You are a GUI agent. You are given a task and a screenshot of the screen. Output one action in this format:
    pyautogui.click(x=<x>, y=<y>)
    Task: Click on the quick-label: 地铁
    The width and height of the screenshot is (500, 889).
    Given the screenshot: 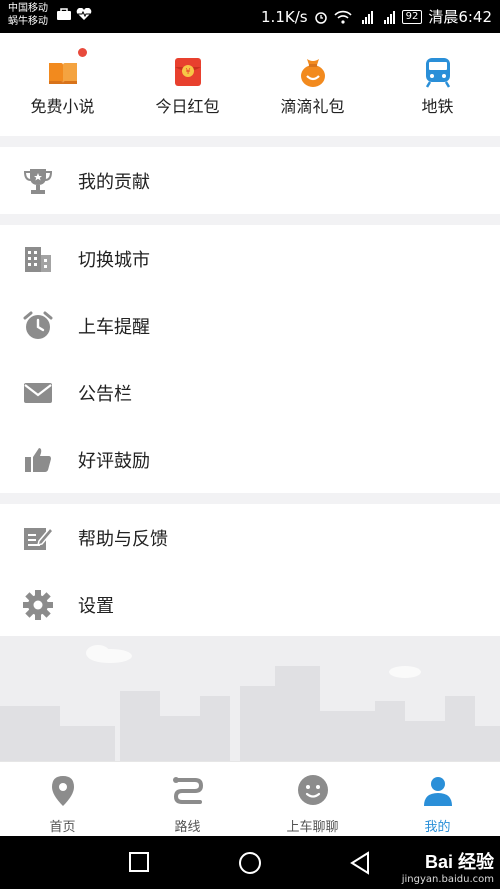 What is the action you would take?
    pyautogui.click(x=437, y=106)
    